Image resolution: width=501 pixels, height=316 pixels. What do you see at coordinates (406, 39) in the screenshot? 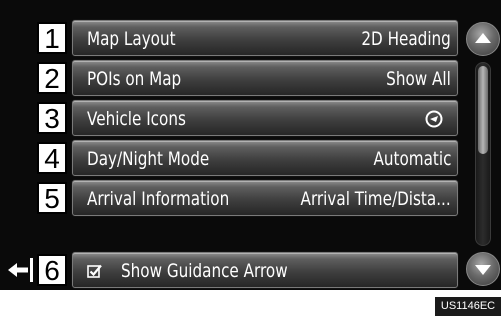
I see `item-value: 2D Heading` at bounding box center [406, 39].